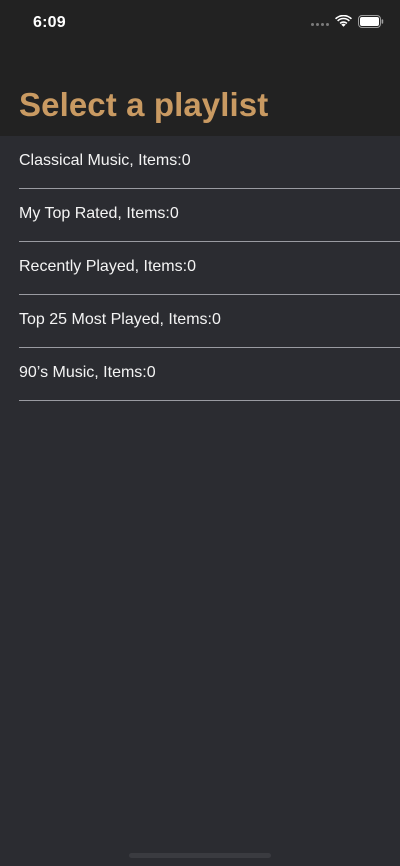 This screenshot has width=400, height=866. Describe the element at coordinates (87, 372) in the screenshot. I see `playlist-item-label: 90’s Music, Items:0` at that location.